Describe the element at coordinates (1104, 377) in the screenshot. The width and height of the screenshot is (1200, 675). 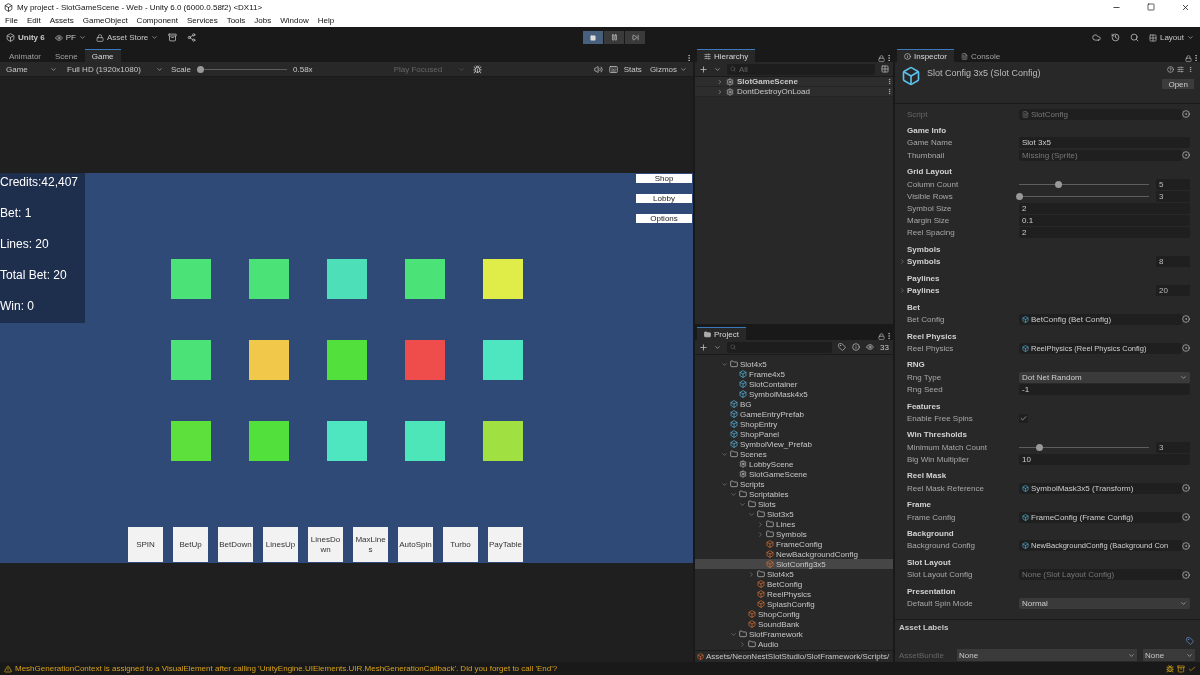
I see `dropdown: Dot Net Random` at that location.